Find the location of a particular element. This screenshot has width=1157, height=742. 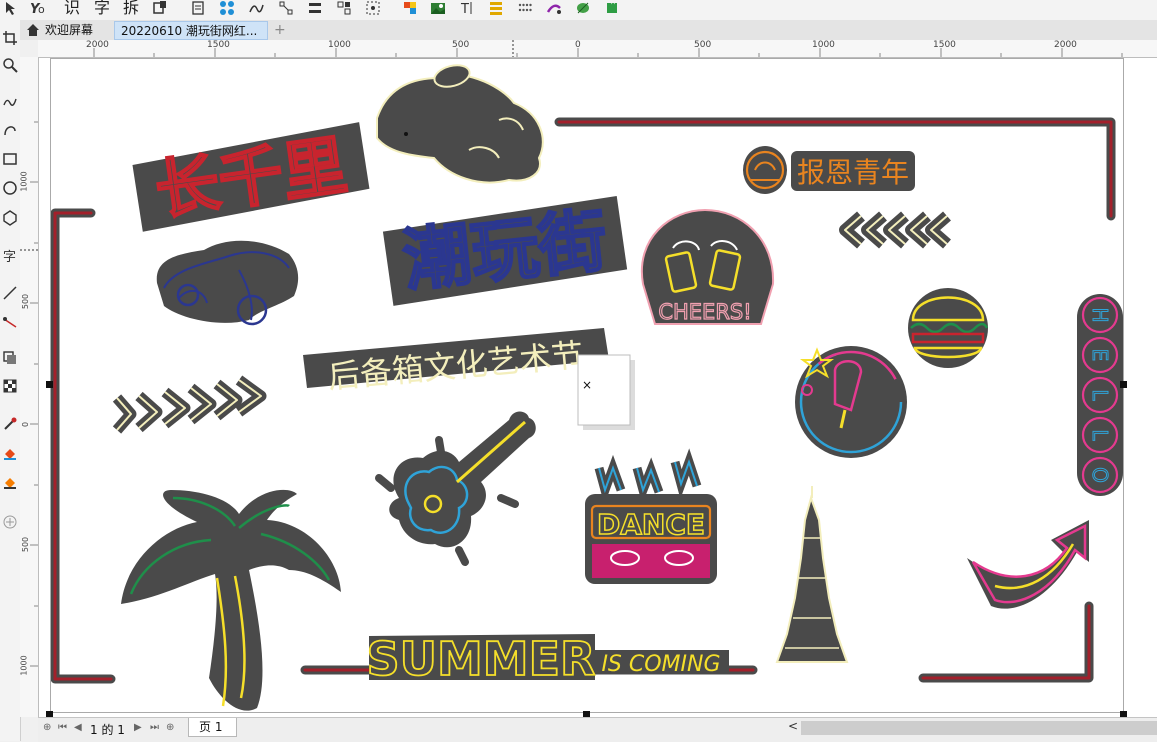

palm-tree-sign is located at coordinates (231, 600).